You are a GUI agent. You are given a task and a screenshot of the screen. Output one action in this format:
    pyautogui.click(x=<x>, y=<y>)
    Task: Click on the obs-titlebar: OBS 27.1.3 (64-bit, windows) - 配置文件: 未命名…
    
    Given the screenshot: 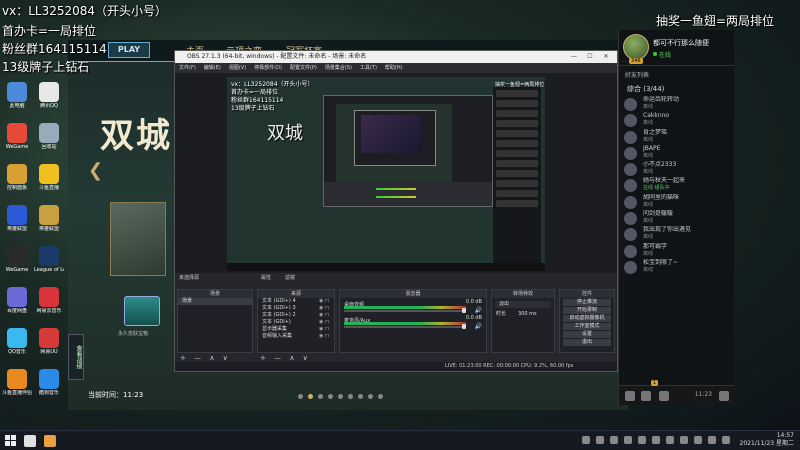 What is the action you would take?
    pyautogui.click(x=396, y=57)
    